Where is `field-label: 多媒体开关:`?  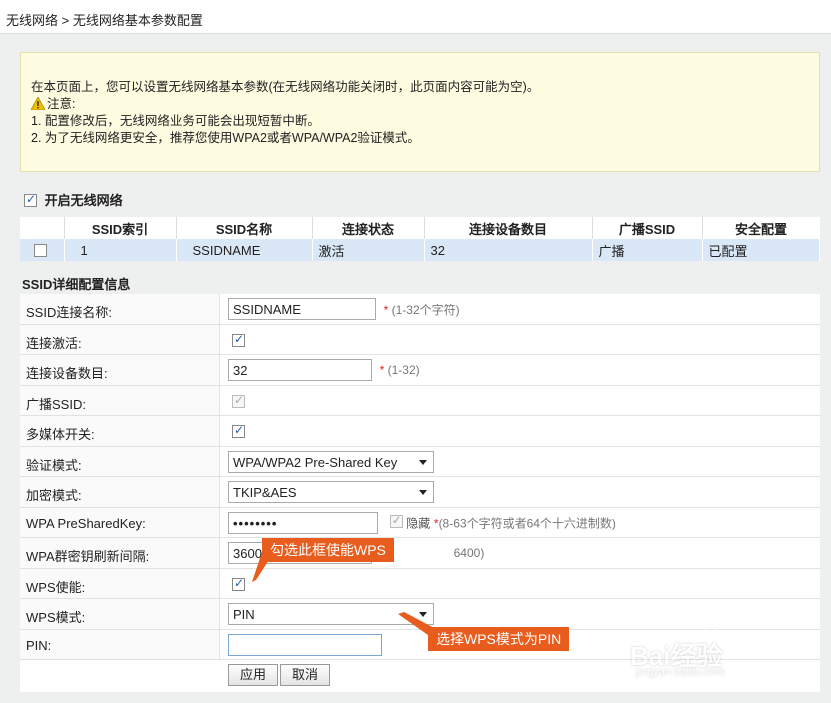
field-label: 多媒体开关: is located at coordinates (120, 431).